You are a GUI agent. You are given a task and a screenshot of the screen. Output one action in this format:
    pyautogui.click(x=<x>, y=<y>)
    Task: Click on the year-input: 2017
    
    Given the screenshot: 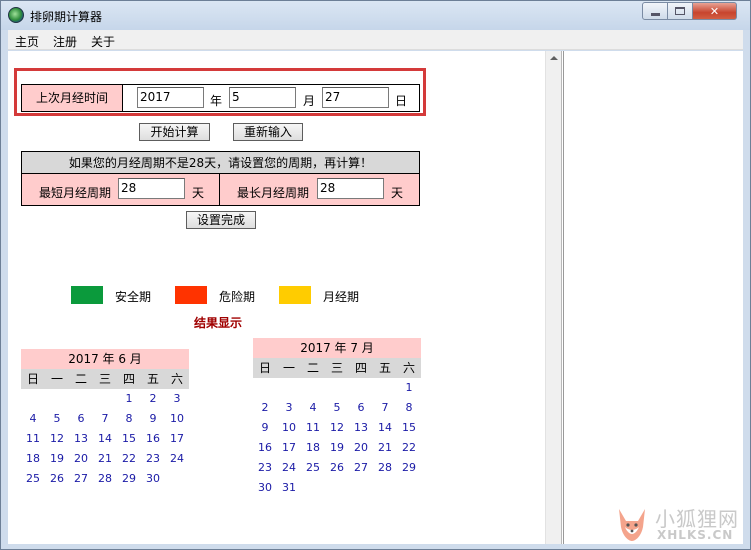 What is the action you would take?
    pyautogui.click(x=170, y=97)
    